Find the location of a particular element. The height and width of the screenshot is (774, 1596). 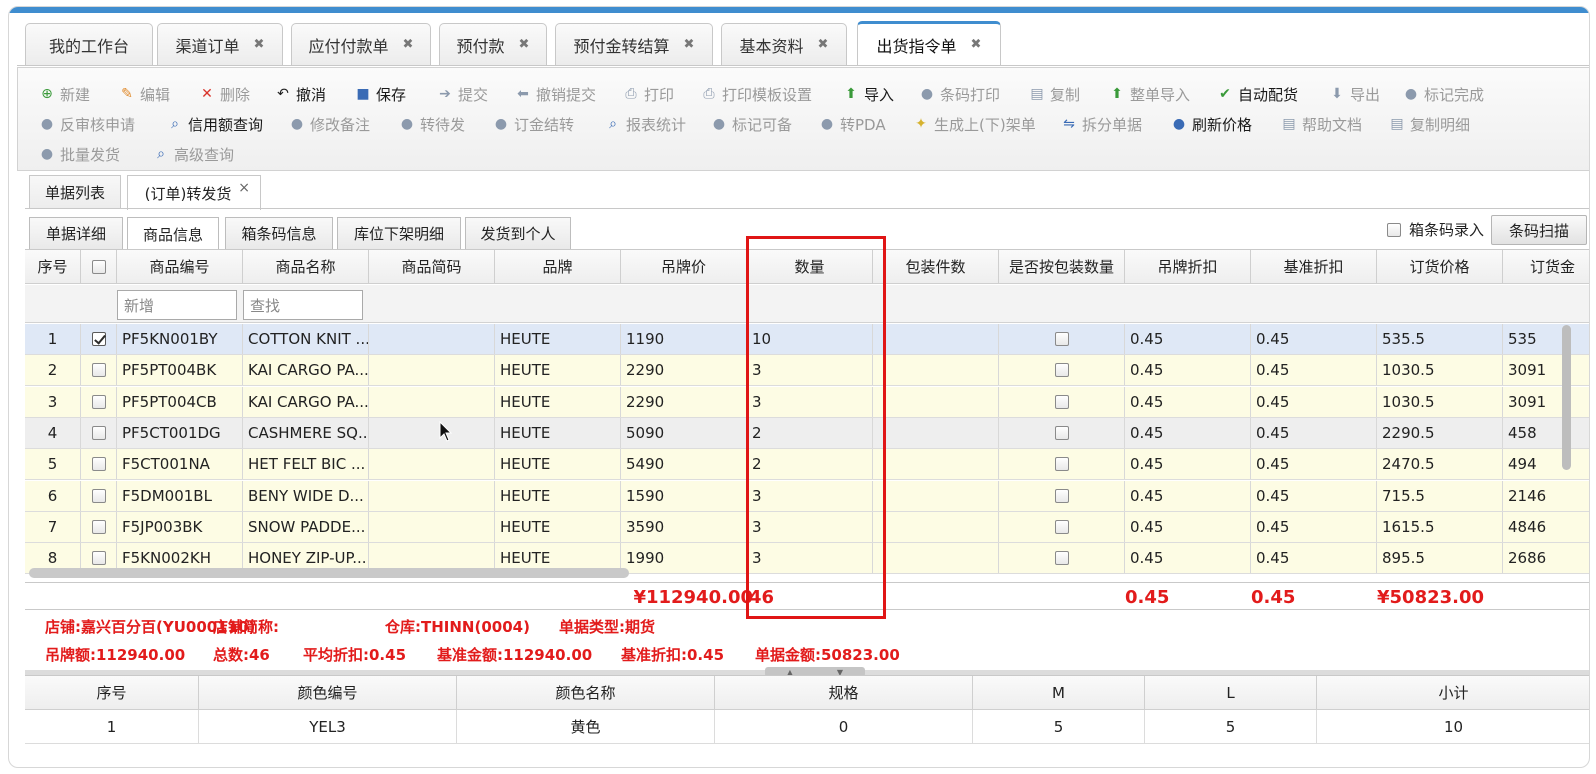

select-all-checkbox is located at coordinates (98, 266).